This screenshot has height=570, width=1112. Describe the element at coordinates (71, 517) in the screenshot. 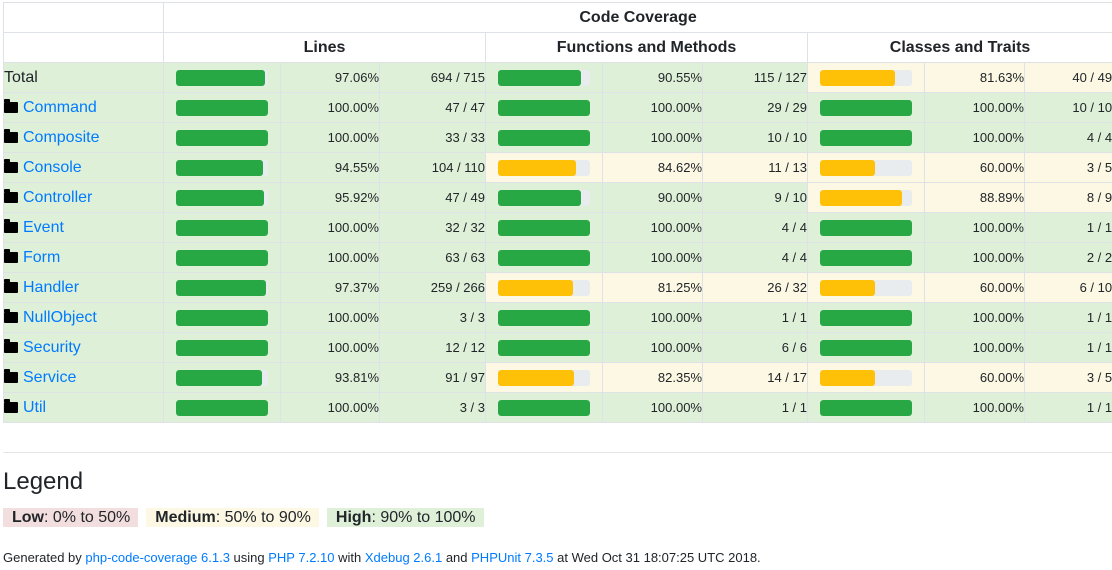

I see `legend-low: Low: 0% to 50%` at that location.